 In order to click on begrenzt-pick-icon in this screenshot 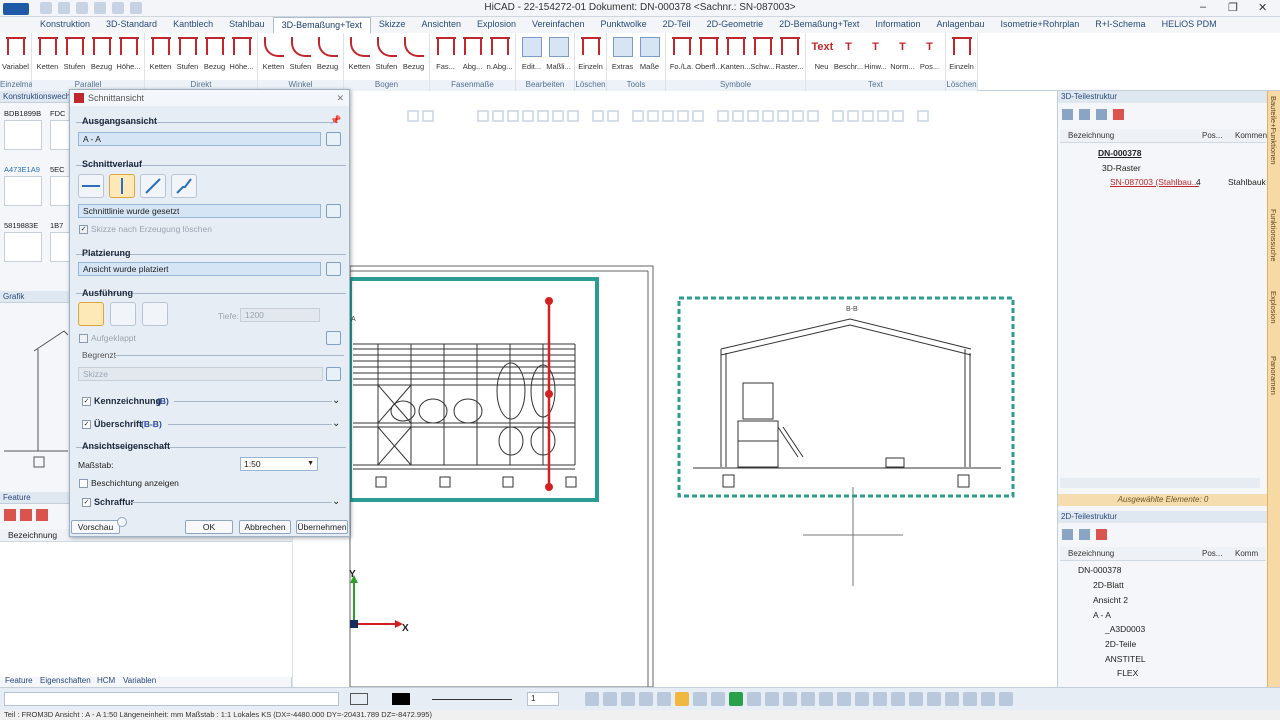, I will do `click(333, 374)`.